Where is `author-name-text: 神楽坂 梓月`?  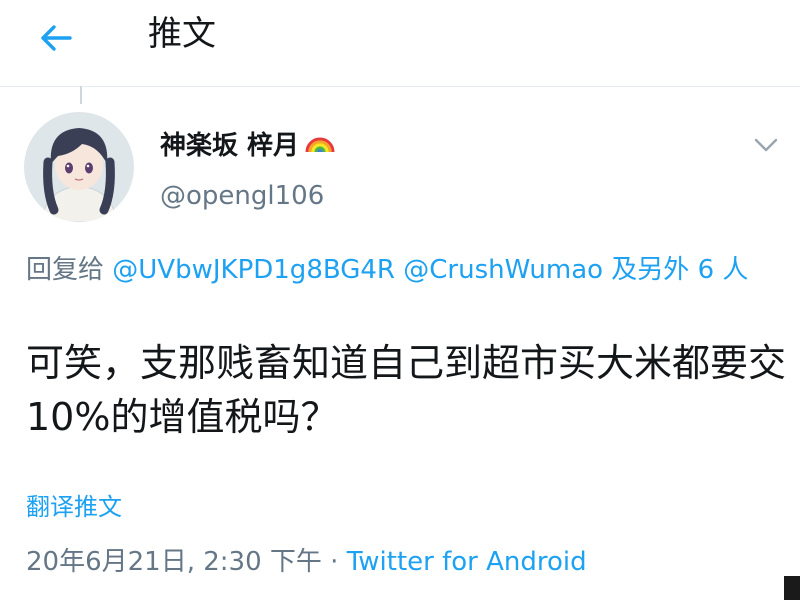 author-name-text: 神楽坂 梓月 is located at coordinates (230, 146).